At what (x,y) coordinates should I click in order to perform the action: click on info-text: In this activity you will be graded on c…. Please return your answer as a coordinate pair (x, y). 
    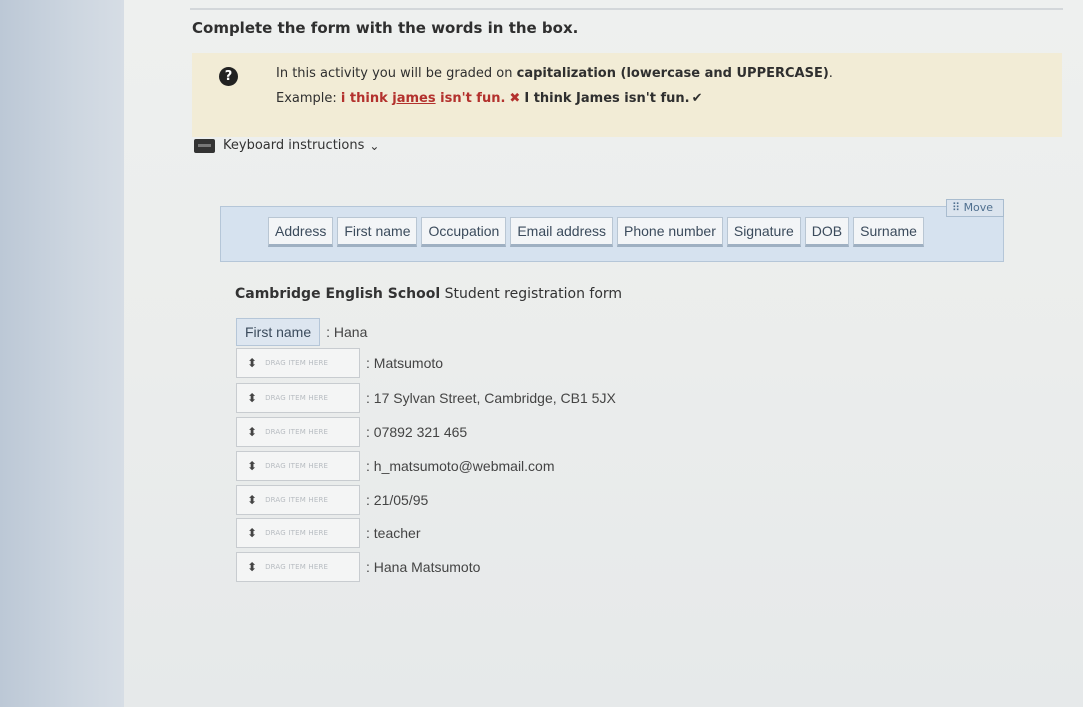
    Looking at the image, I should click on (554, 73).